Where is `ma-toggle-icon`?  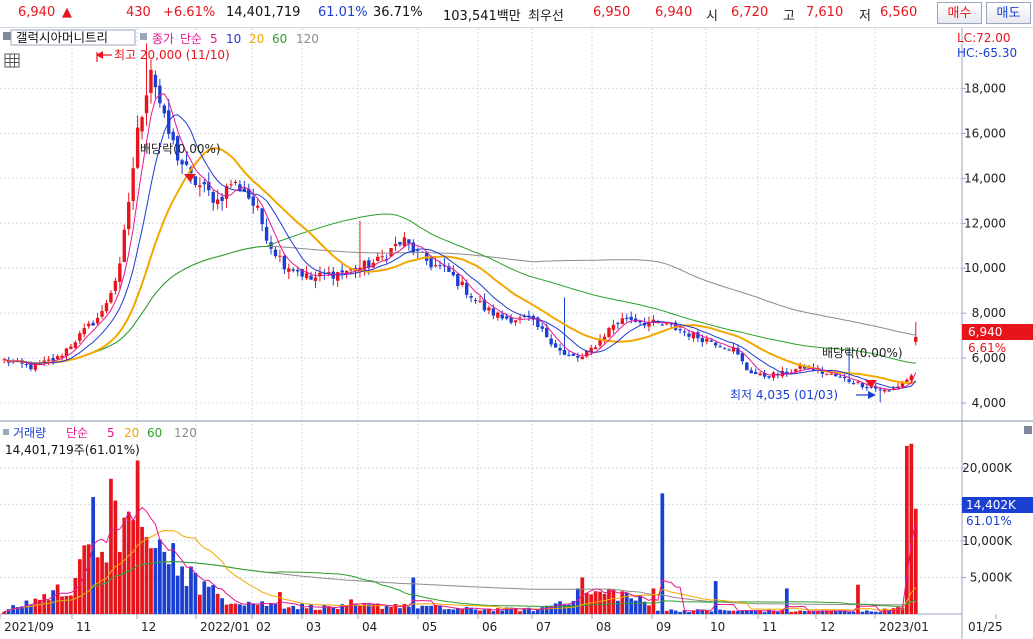
ma-toggle-icon is located at coordinates (143, 36).